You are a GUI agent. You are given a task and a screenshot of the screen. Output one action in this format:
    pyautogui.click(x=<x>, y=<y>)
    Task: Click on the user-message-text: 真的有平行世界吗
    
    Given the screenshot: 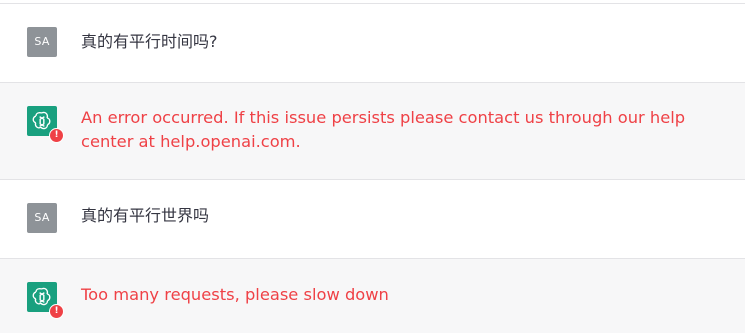 What is the action you would take?
    pyautogui.click(x=145, y=215)
    